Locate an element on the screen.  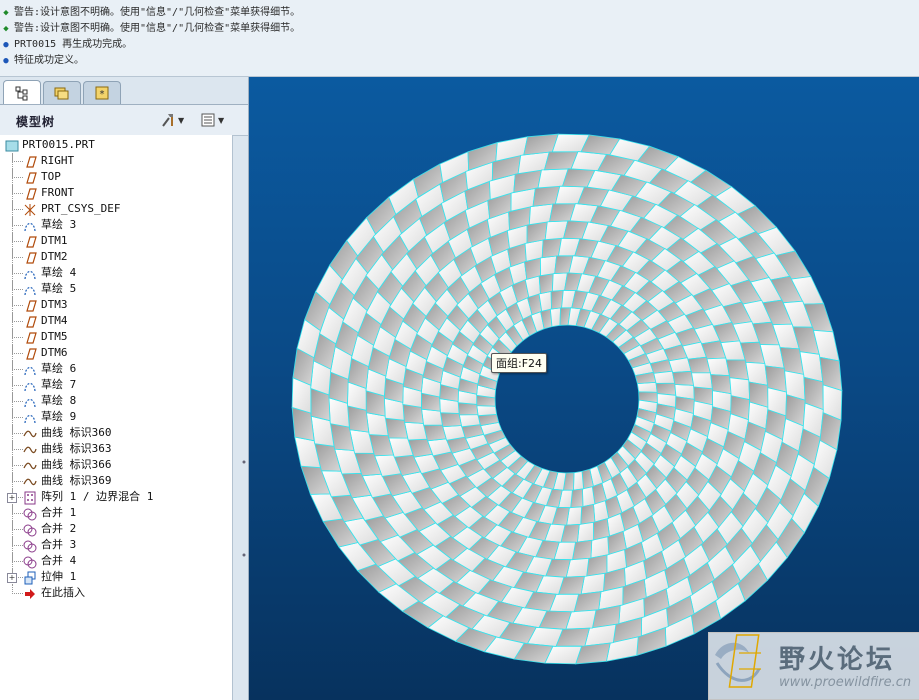
tree-item: PRT_CSYS_DEF is located at coordinates (116, 209).